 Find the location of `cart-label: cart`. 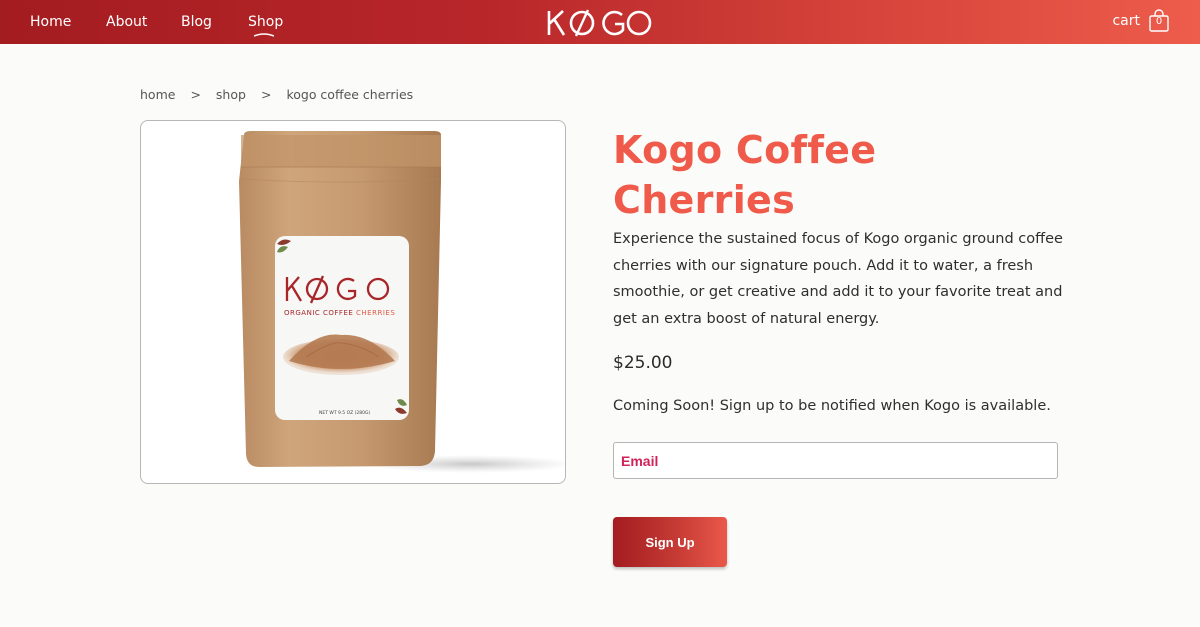

cart-label: cart is located at coordinates (1126, 21).